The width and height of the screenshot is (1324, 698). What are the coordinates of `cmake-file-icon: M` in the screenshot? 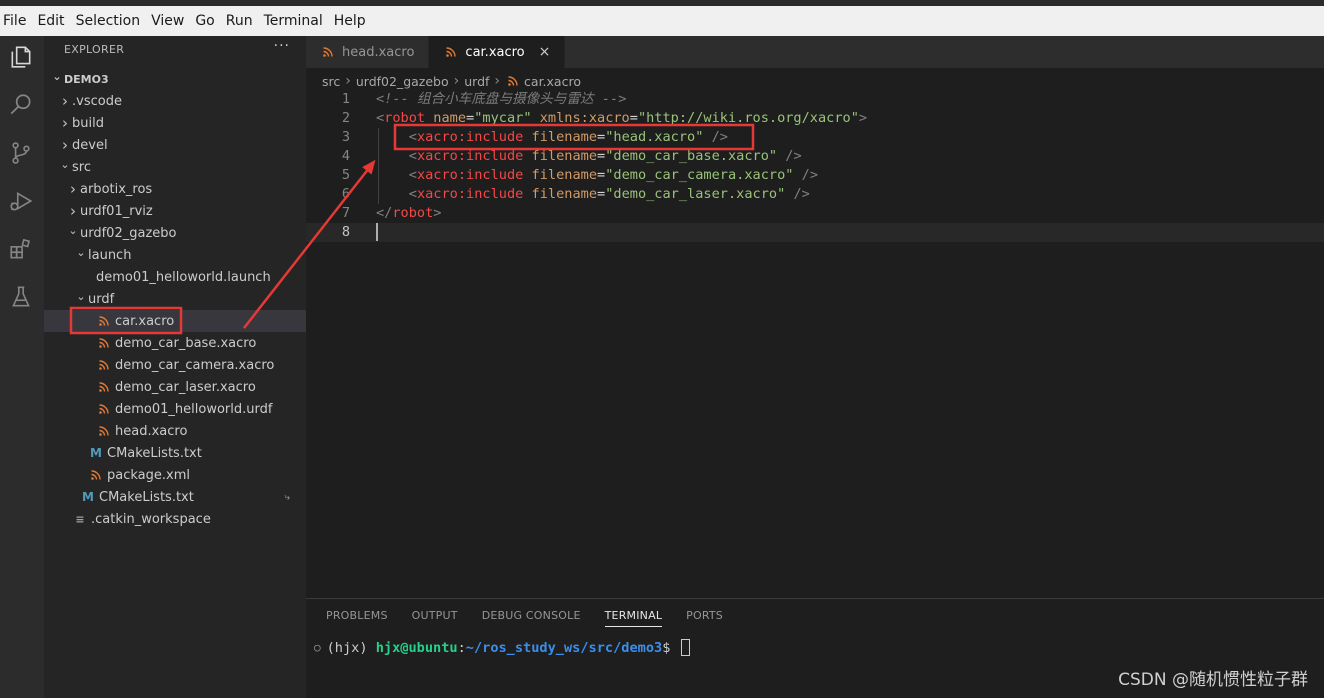 It's located at (96, 453).